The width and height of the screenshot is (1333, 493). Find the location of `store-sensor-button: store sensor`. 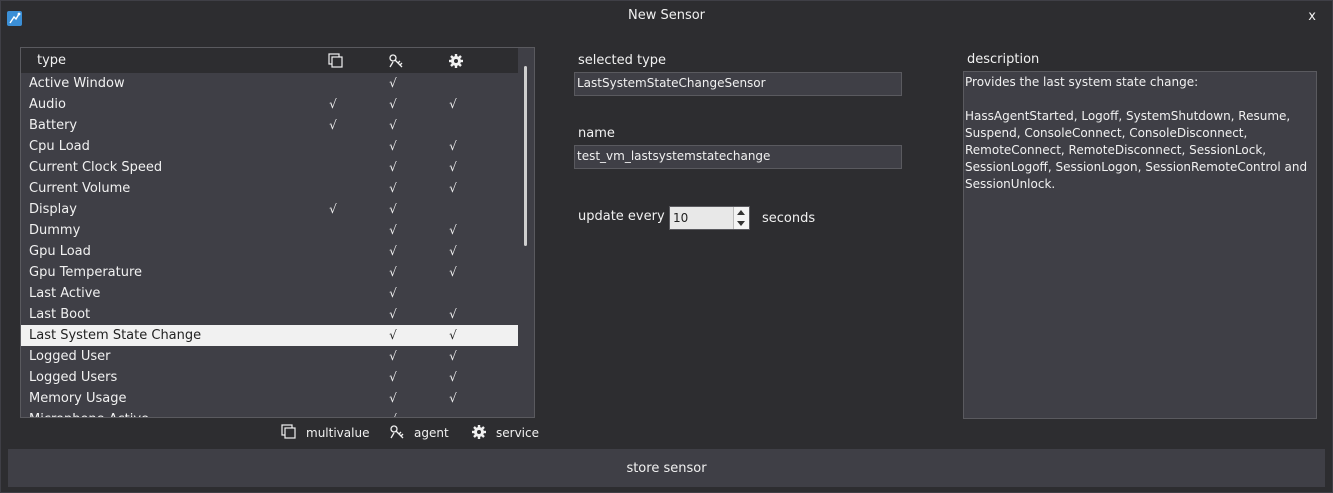

store-sensor-button: store sensor is located at coordinates (666, 468).